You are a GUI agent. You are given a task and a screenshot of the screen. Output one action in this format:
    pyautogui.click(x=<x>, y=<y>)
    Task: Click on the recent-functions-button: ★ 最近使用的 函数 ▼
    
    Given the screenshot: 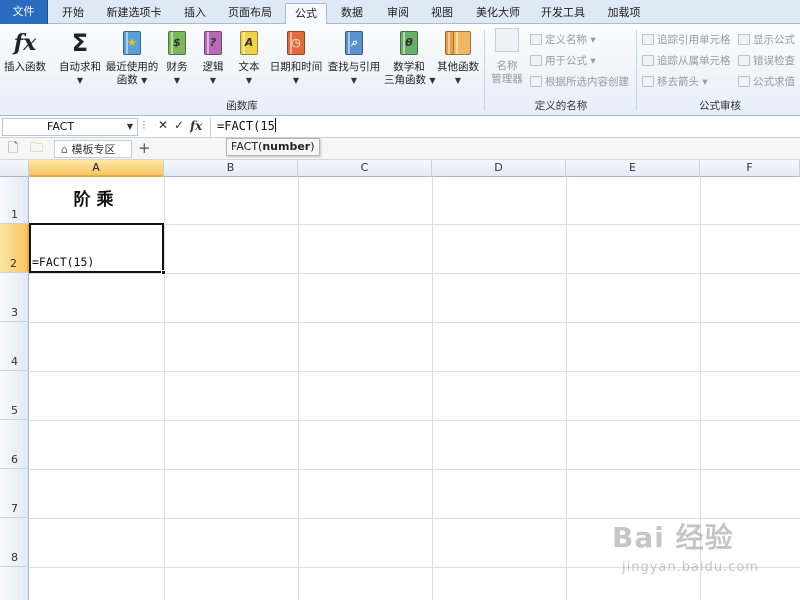 What is the action you would take?
    pyautogui.click(x=132, y=57)
    